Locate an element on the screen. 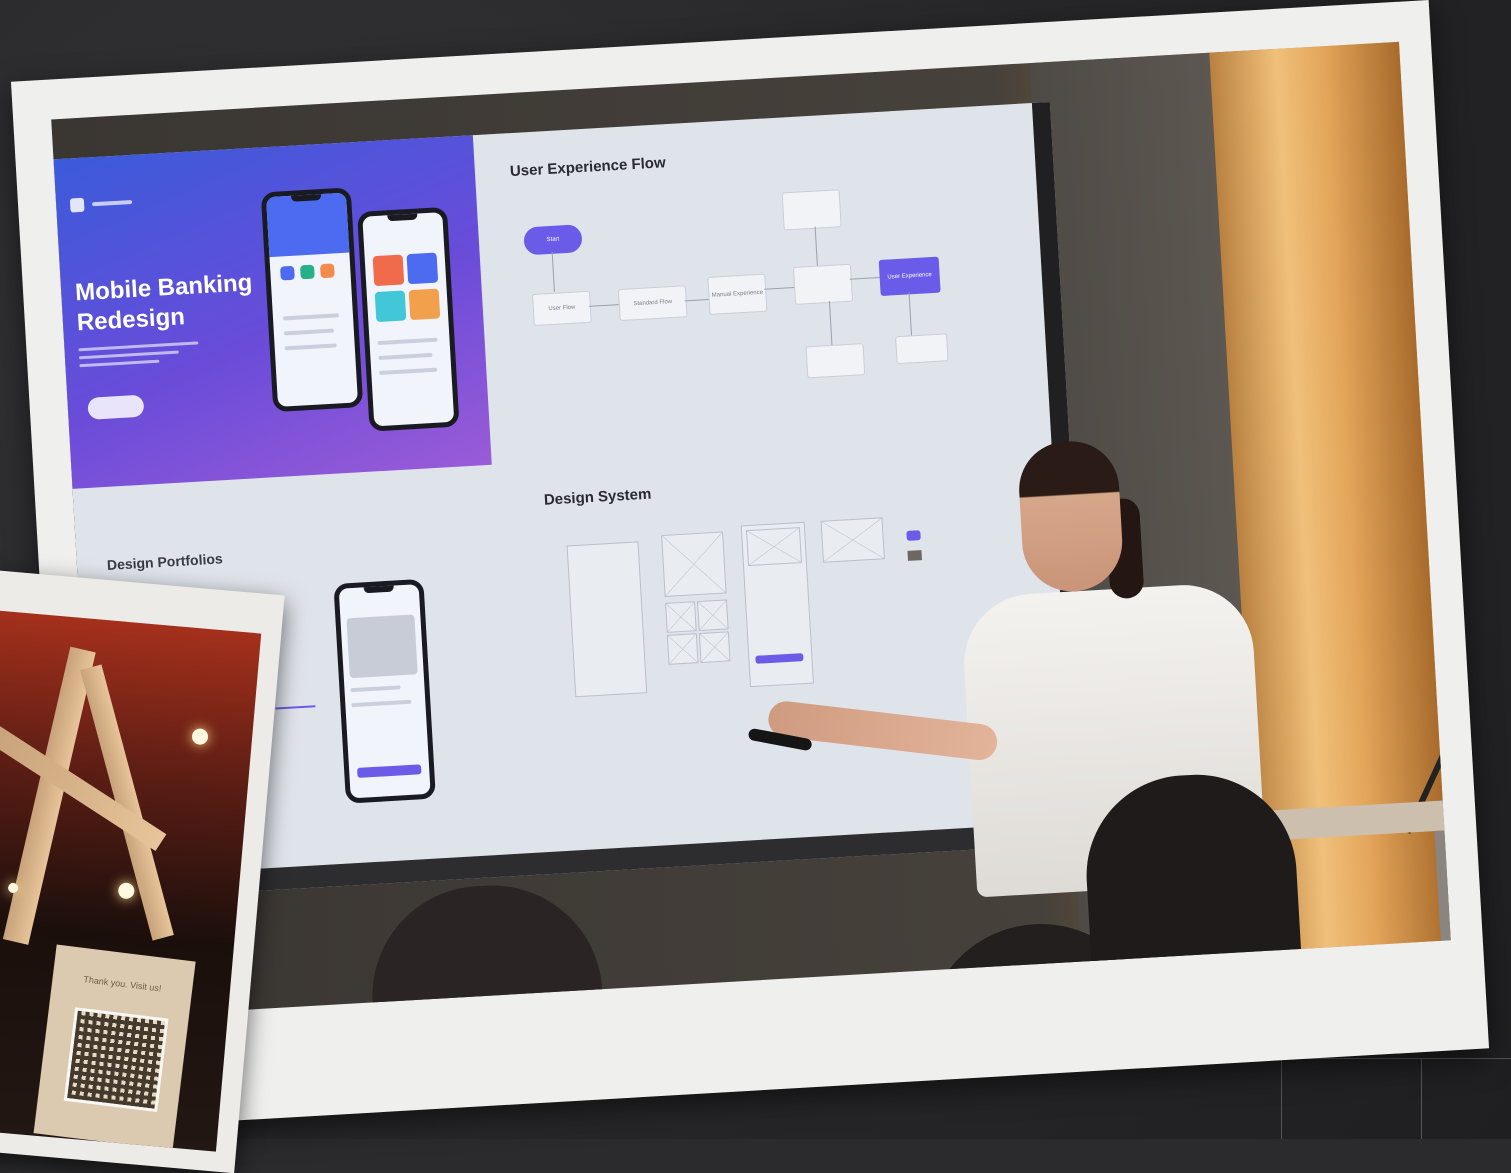 This screenshot has height=1173, width=1511. flow-node-process is located at coordinates (823, 284).